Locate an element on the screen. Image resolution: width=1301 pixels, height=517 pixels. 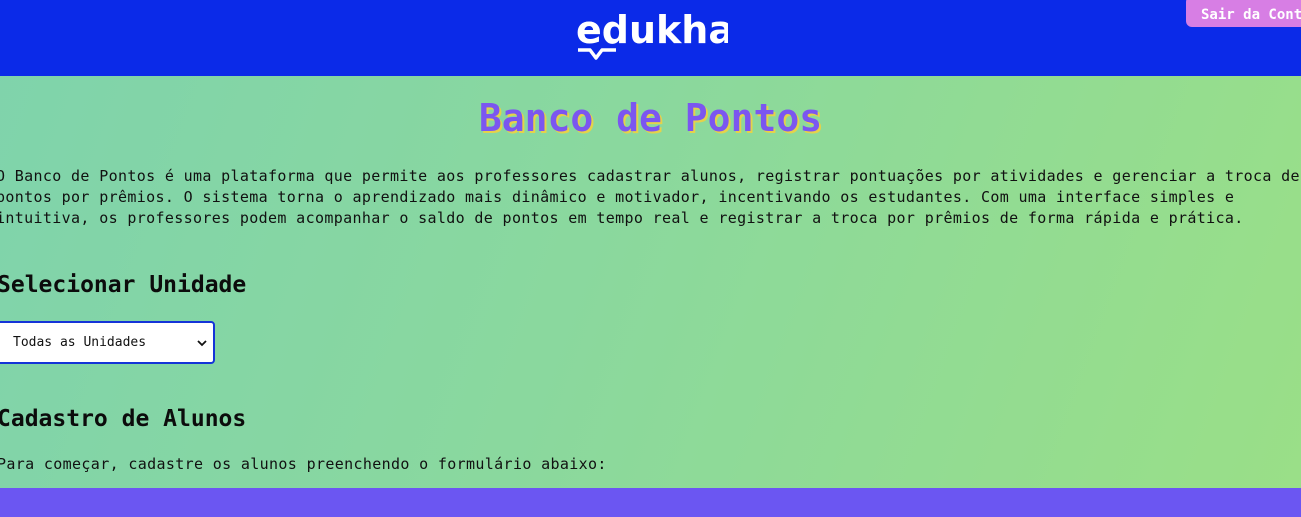
students-section-heading: Cadastro de Alunos is located at coordinates (123, 419).